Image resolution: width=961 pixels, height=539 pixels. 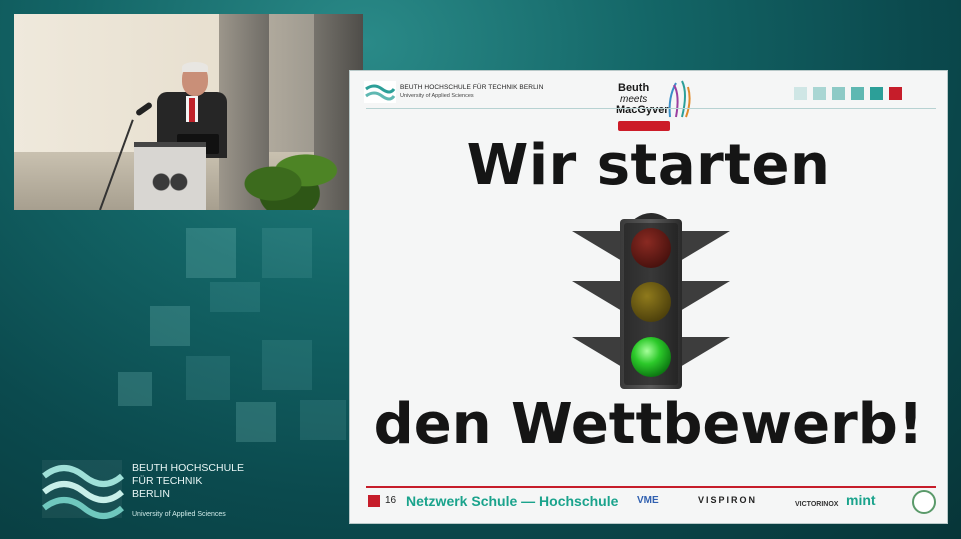 What do you see at coordinates (151, 494) in the screenshot?
I see `institution-line-3: BERLIN` at bounding box center [151, 494].